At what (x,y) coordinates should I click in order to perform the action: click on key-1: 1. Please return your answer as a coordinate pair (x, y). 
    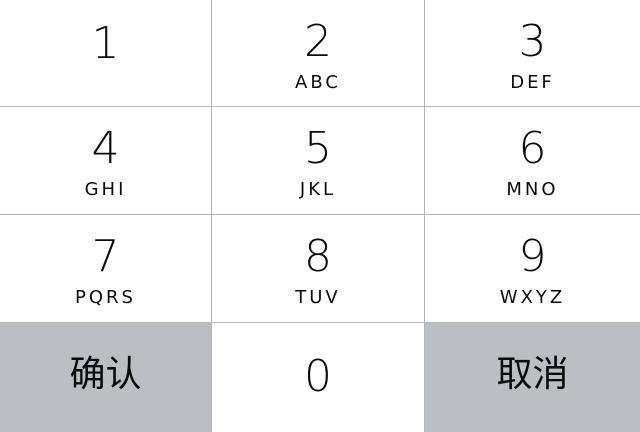
    Looking at the image, I should click on (106, 53).